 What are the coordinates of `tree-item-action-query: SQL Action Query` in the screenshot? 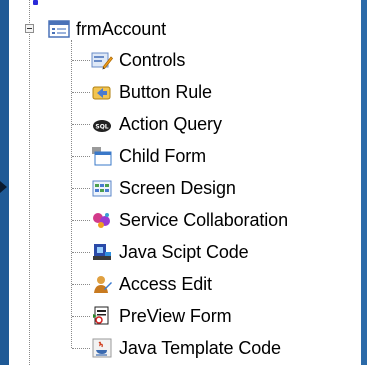 It's located at (156, 124).